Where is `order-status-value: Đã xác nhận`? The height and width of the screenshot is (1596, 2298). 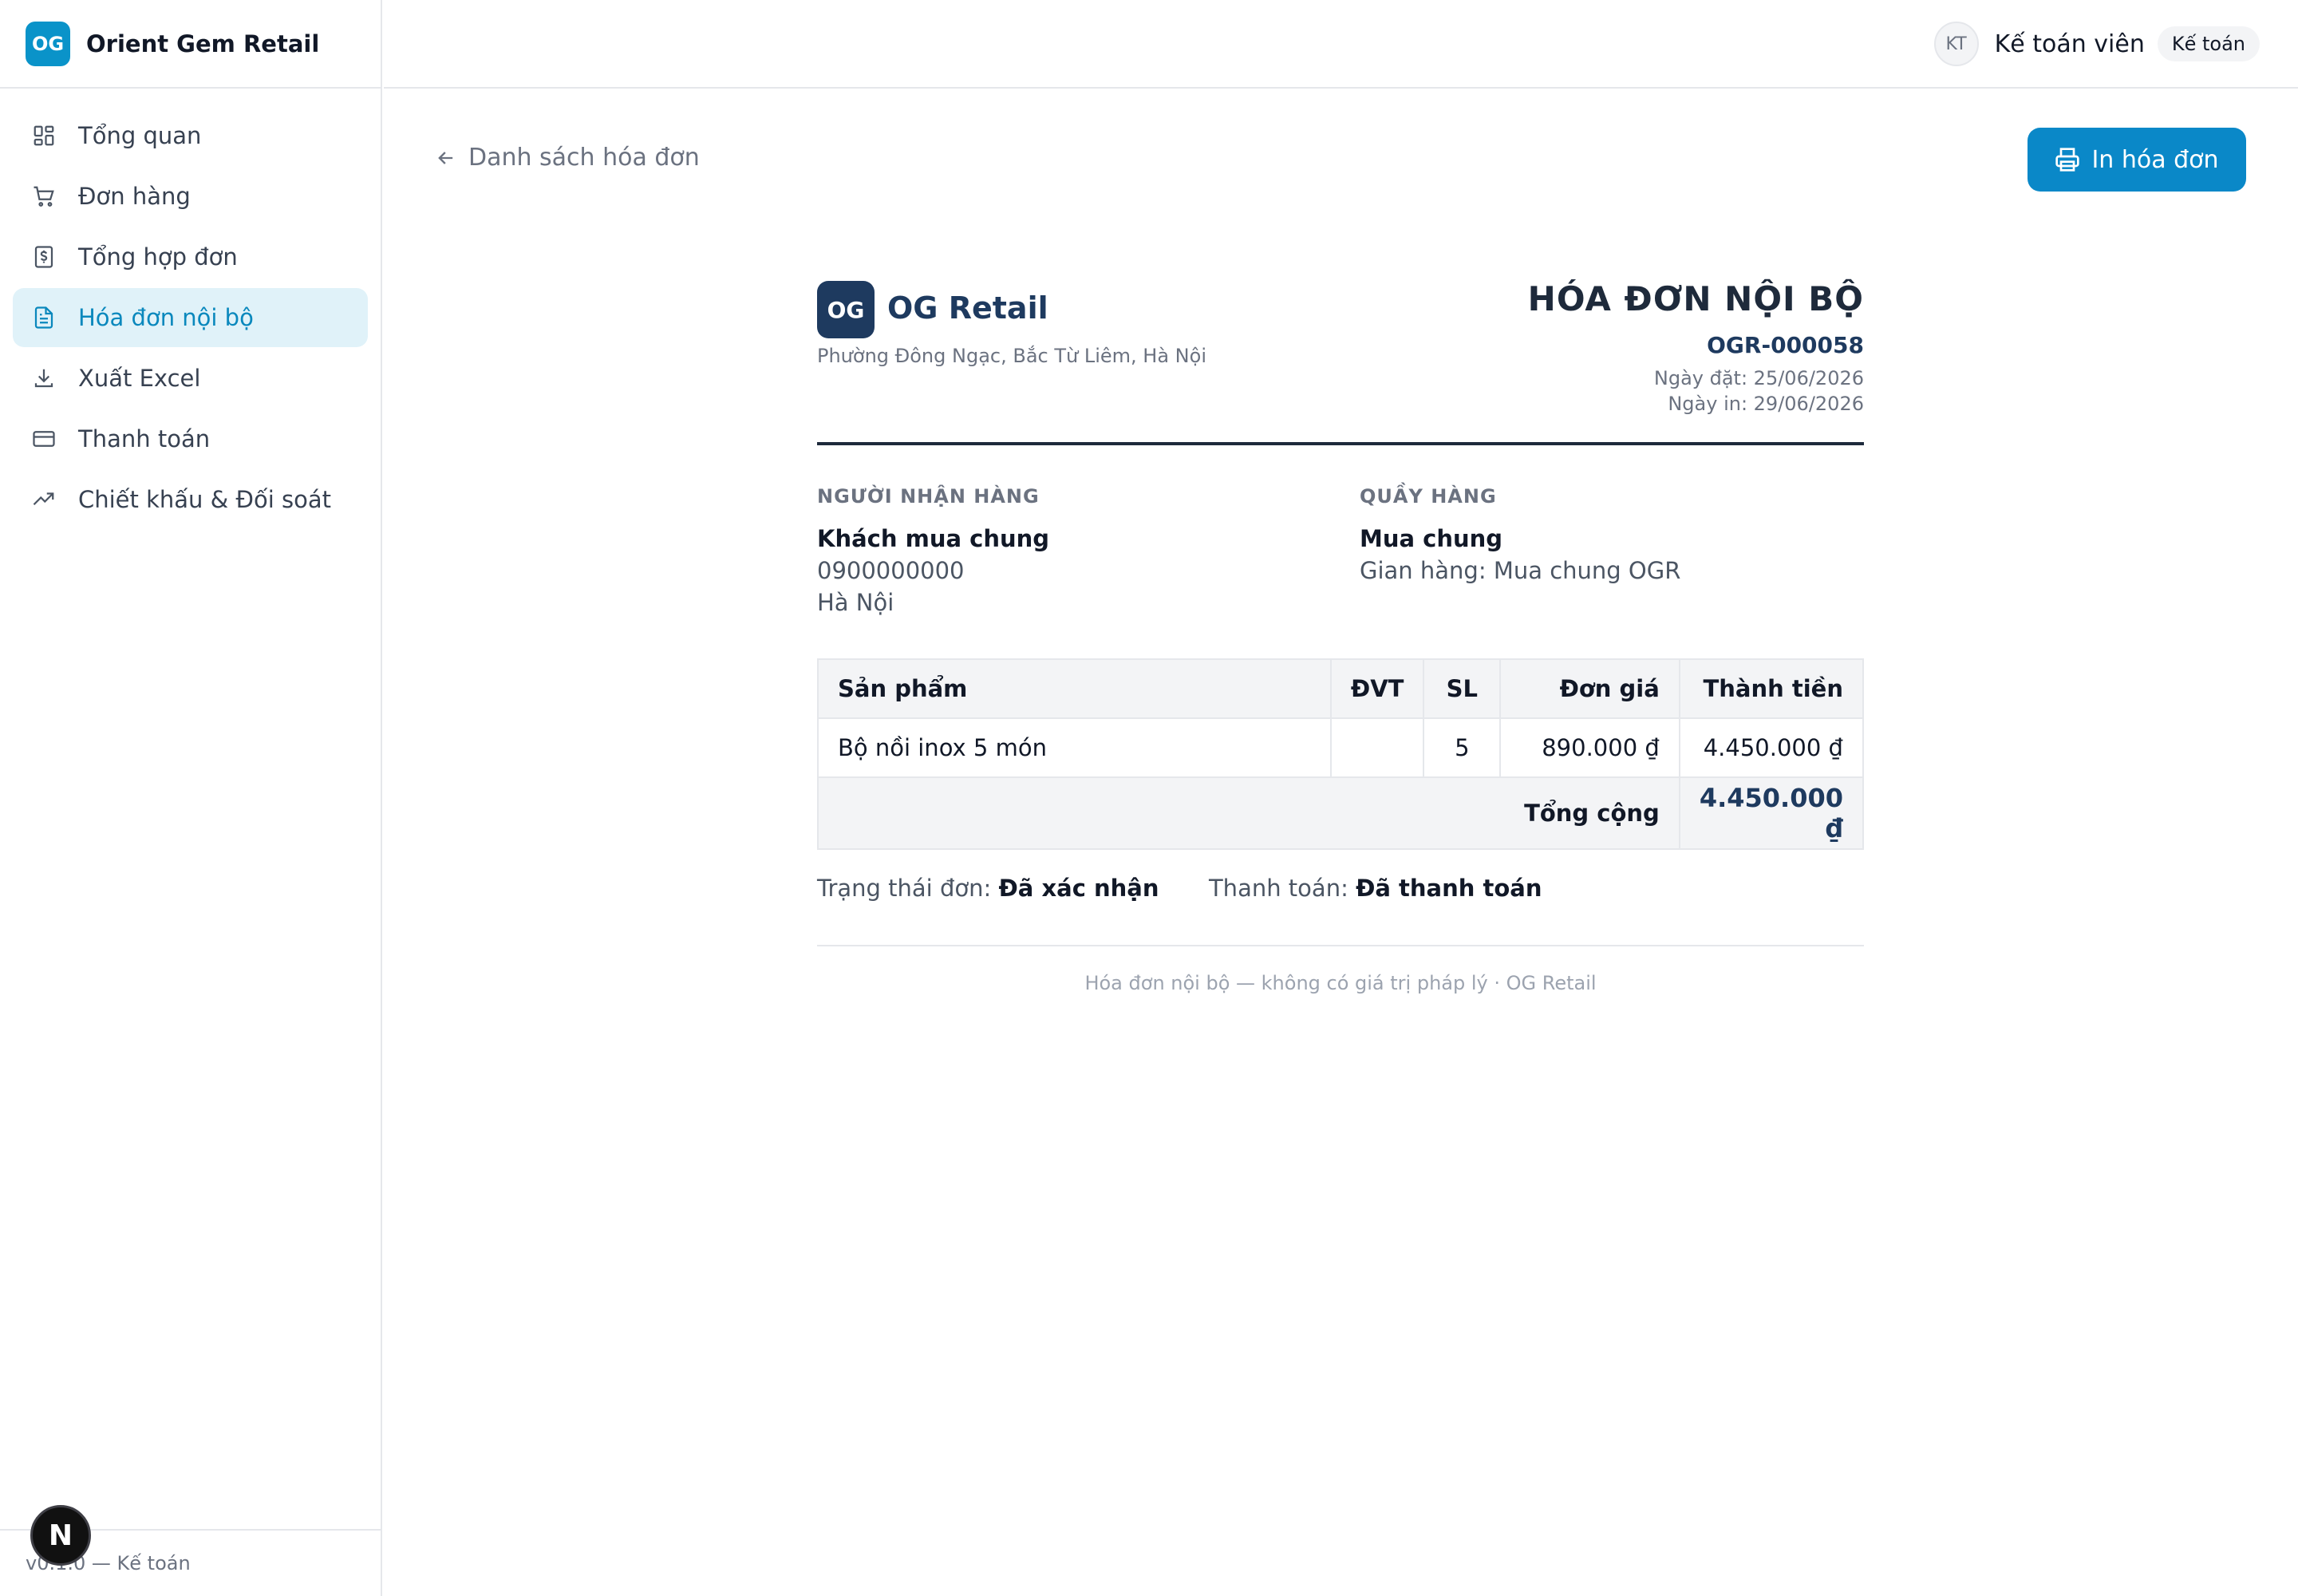 order-status-value: Đã xác nhận is located at coordinates (1079, 888).